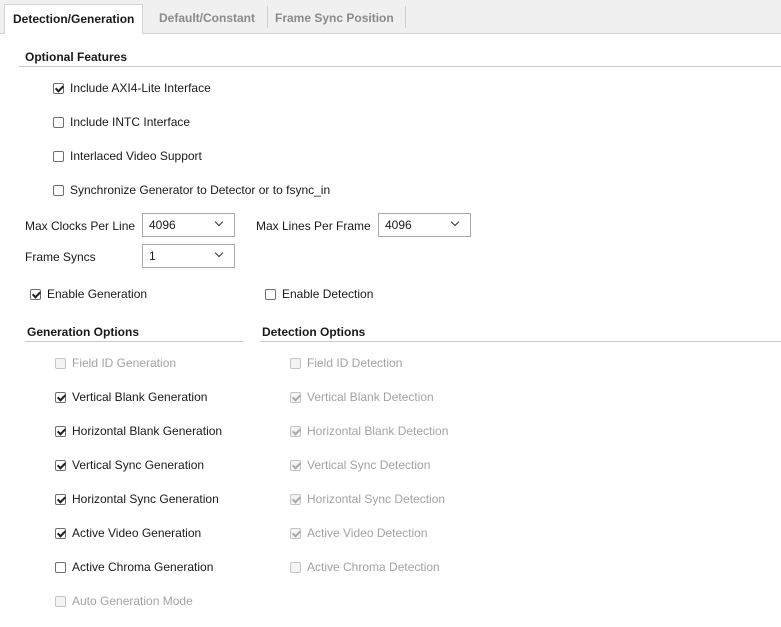 This screenshot has height=627, width=781. I want to click on generation-option-checkbox: Horizontal Sync Generation, so click(137, 499).